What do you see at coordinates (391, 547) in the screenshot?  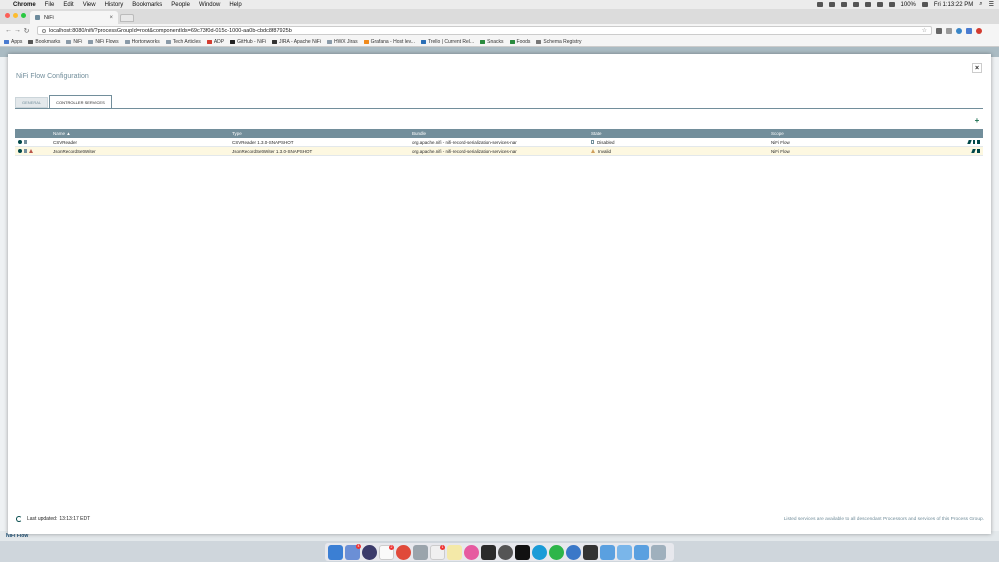 I see `calendar-badge: 2` at bounding box center [391, 547].